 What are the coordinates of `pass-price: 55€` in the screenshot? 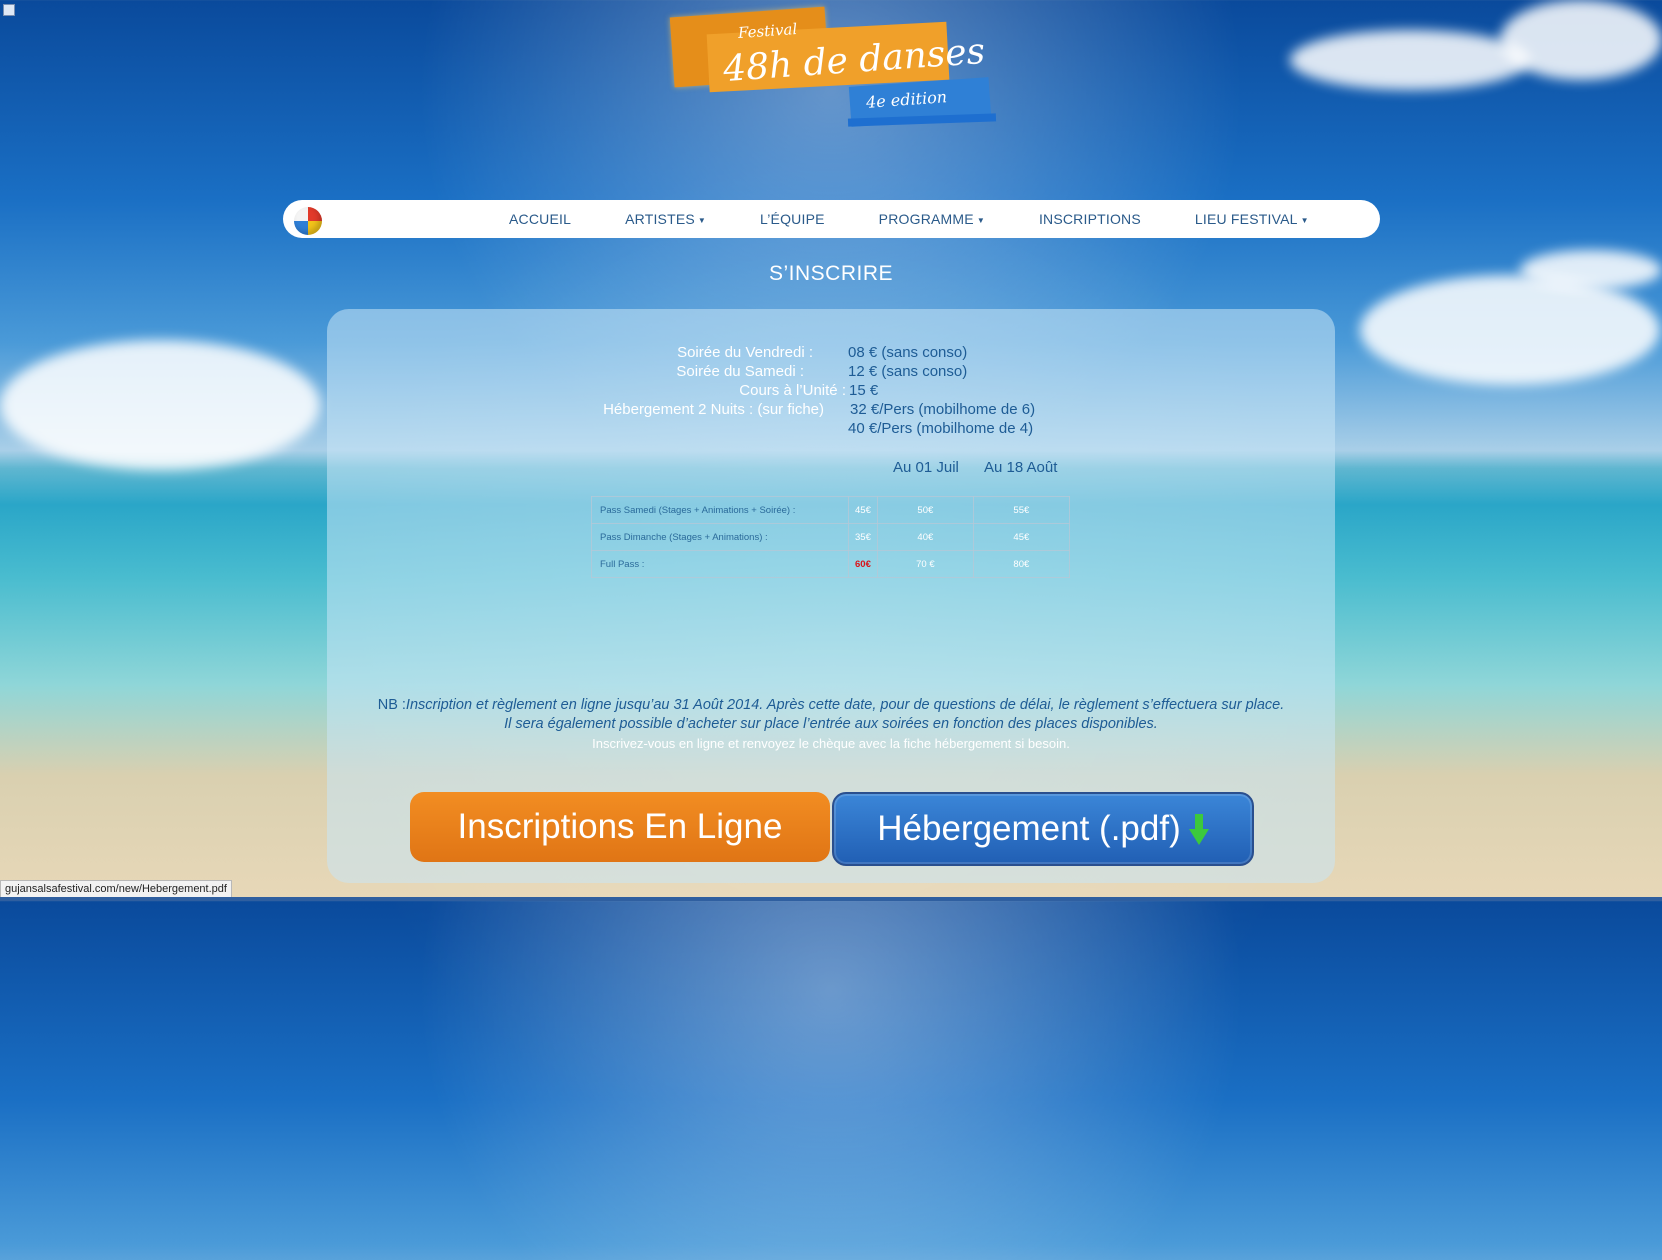 It's located at (1021, 510).